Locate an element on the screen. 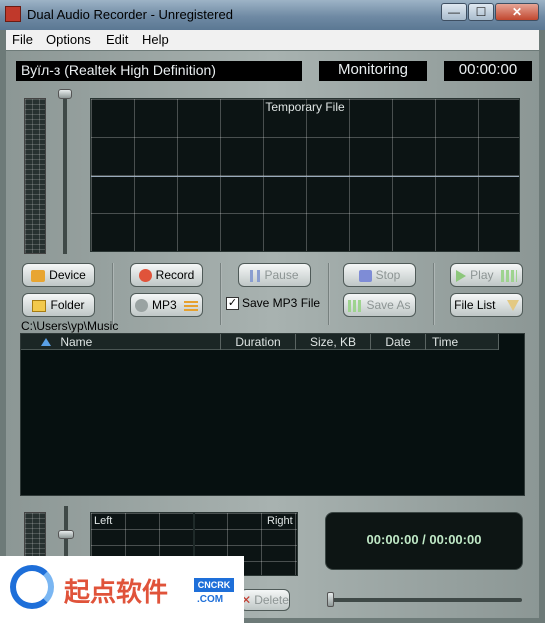 Image resolution: width=545 pixels, height=623 pixels. volume-slider-thumb is located at coordinates (65, 94).